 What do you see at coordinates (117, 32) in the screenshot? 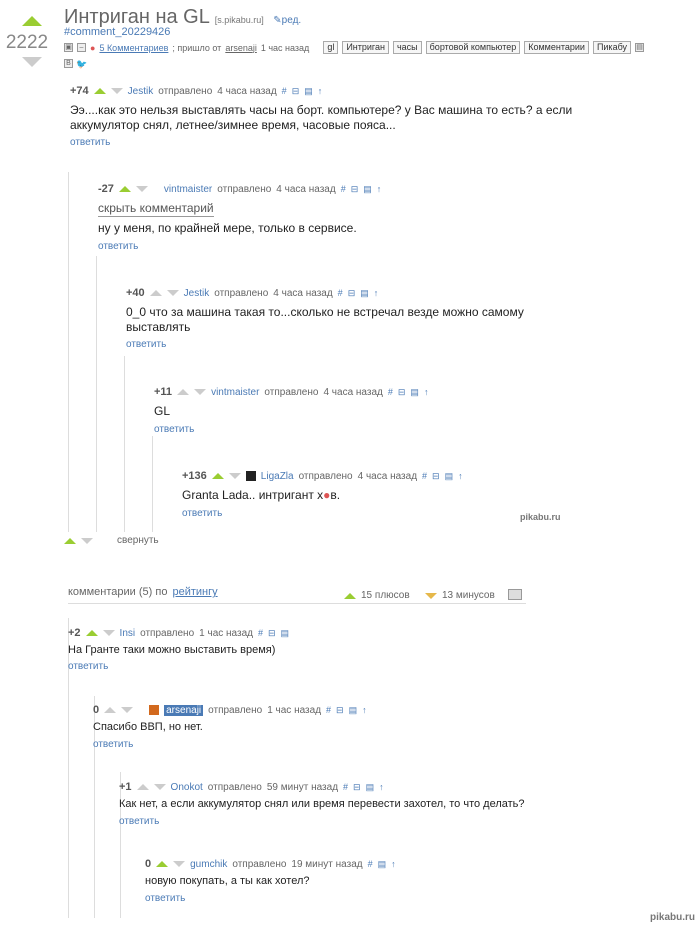
I see `comment-anchor: #comment_20229426` at bounding box center [117, 32].